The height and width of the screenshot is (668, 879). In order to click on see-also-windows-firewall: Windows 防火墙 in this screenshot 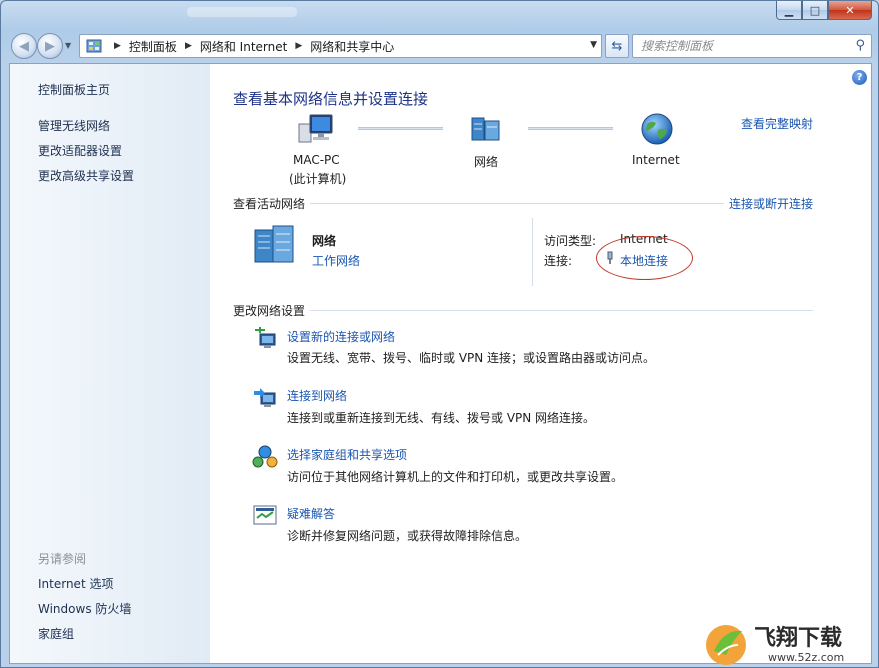, I will do `click(84, 608)`.